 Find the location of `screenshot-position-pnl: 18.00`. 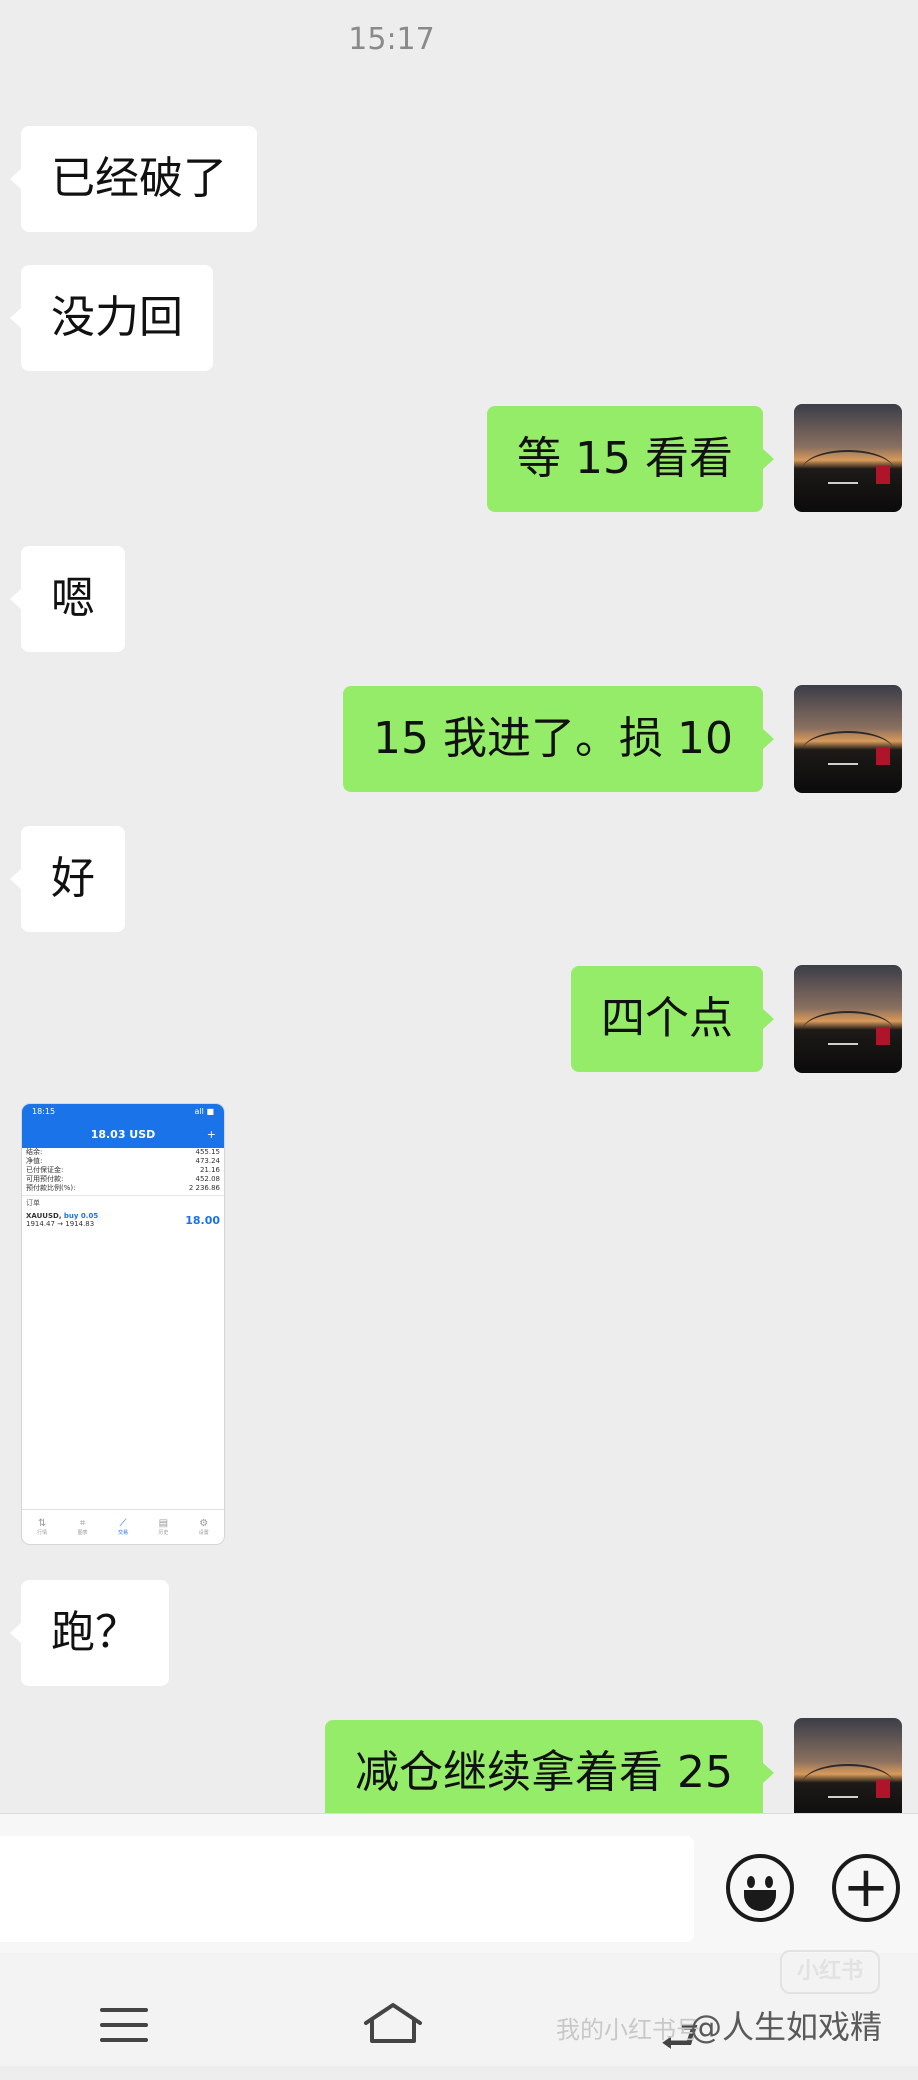

screenshot-position-pnl: 18.00 is located at coordinates (202, 1220).